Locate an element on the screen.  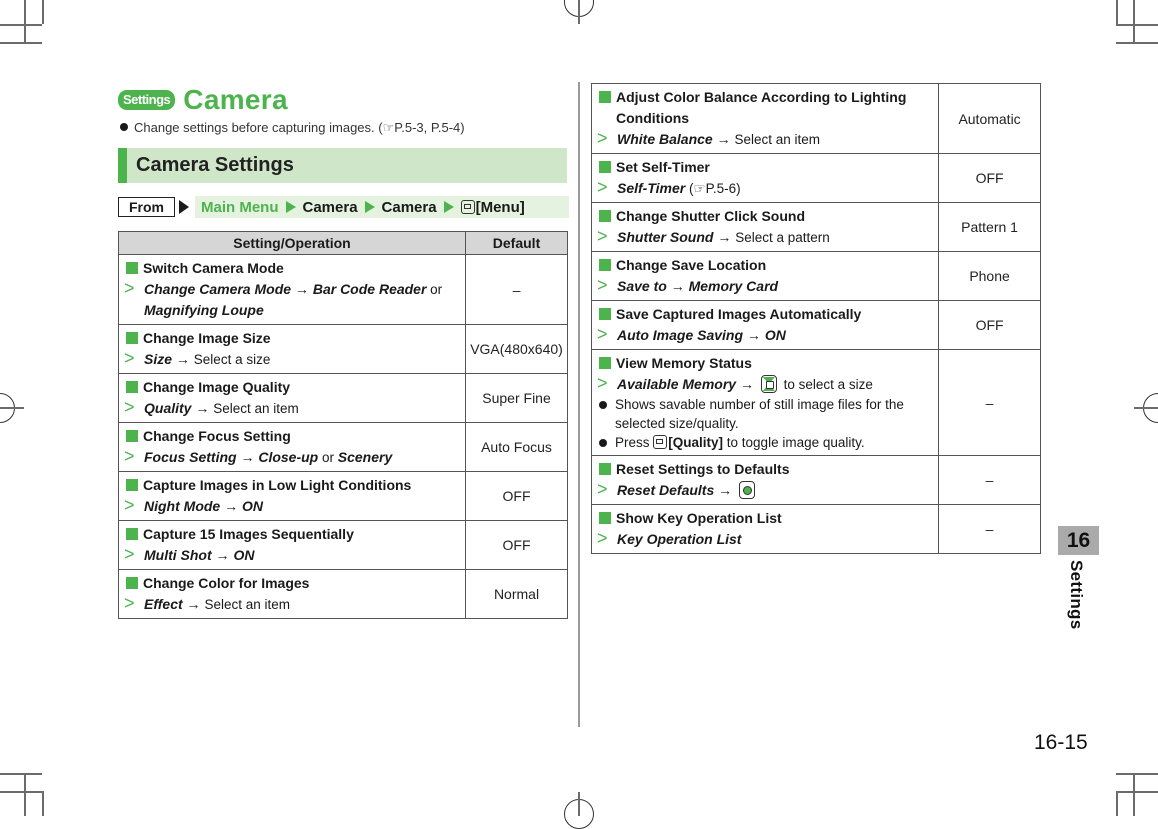
page-header: Settings Camera is located at coordinates (203, 100).